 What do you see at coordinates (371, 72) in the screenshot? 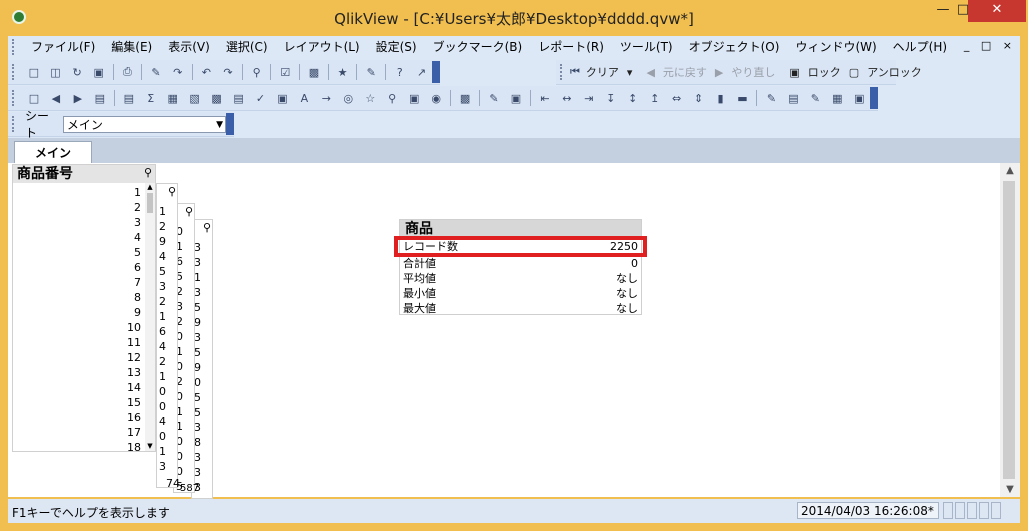
I see `pencil-icon: ✎` at bounding box center [371, 72].